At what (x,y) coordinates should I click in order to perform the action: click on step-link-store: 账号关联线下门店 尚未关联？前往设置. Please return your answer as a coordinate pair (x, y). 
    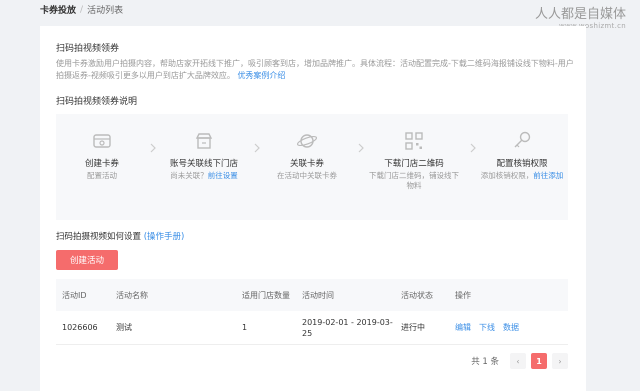
    Looking at the image, I should click on (204, 147).